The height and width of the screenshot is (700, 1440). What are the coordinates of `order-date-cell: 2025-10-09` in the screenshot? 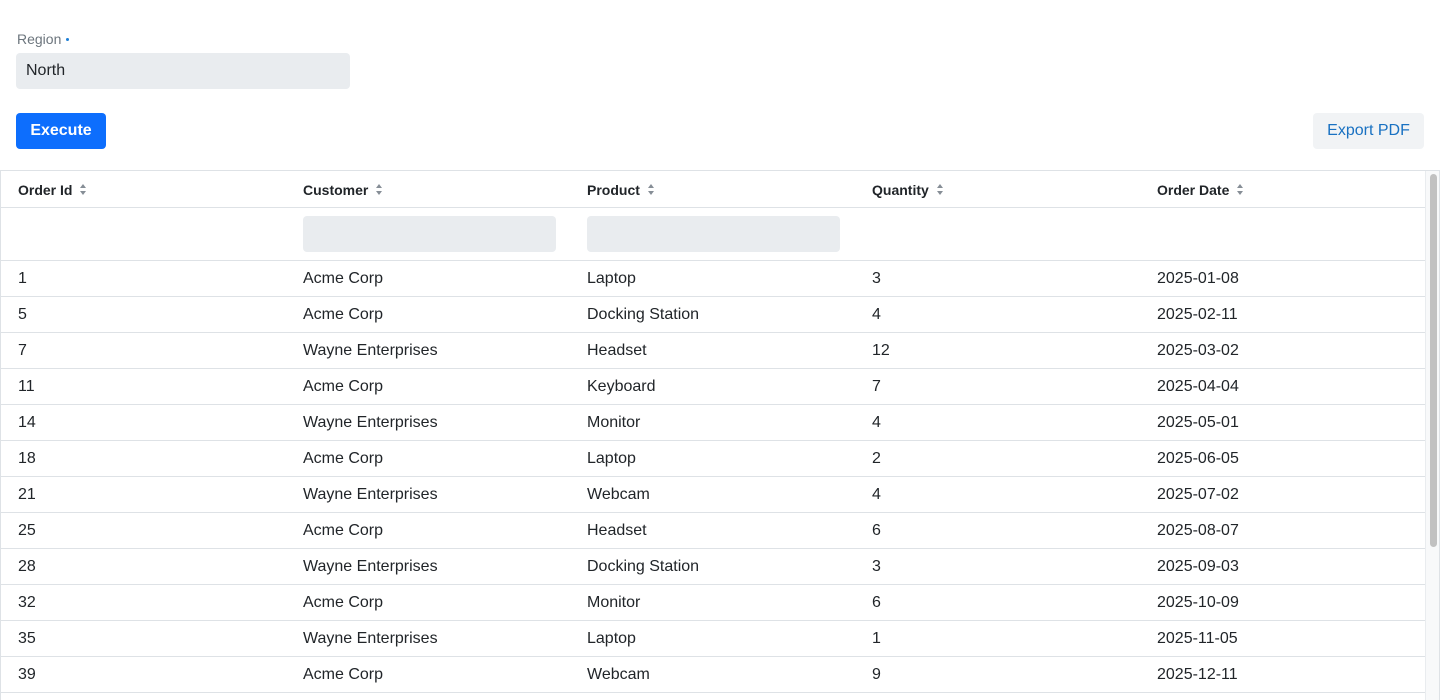 It's located at (1198, 602).